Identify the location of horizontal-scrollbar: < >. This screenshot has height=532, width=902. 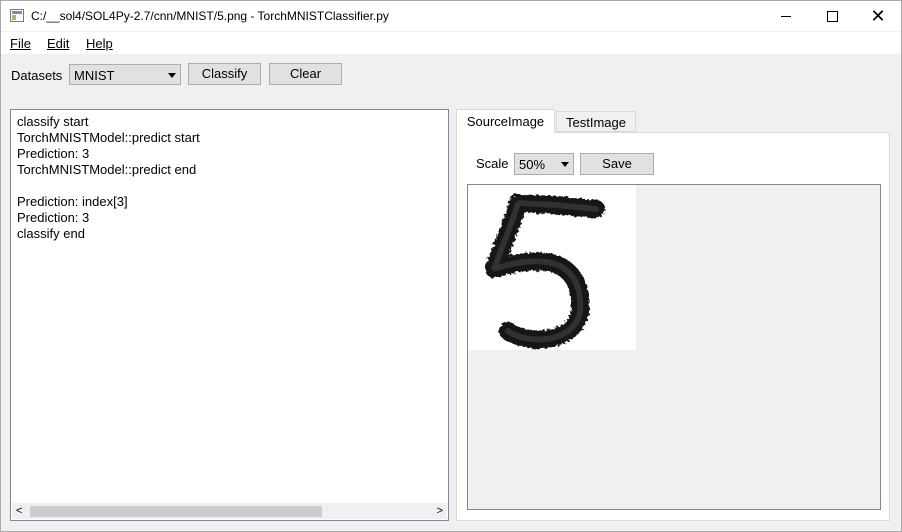
(229, 511).